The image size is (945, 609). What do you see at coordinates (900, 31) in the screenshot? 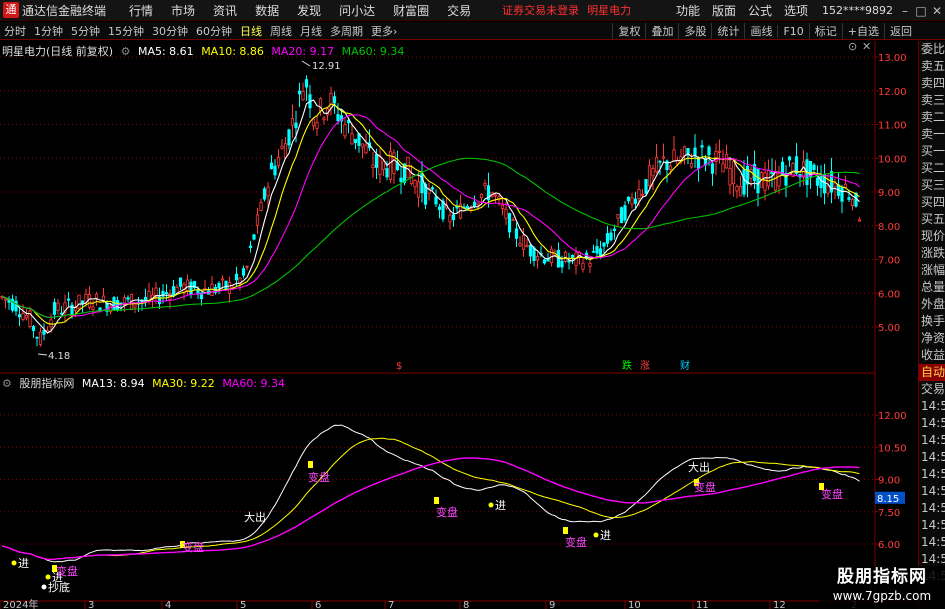
I see `tool-back: 返回` at bounding box center [900, 31].